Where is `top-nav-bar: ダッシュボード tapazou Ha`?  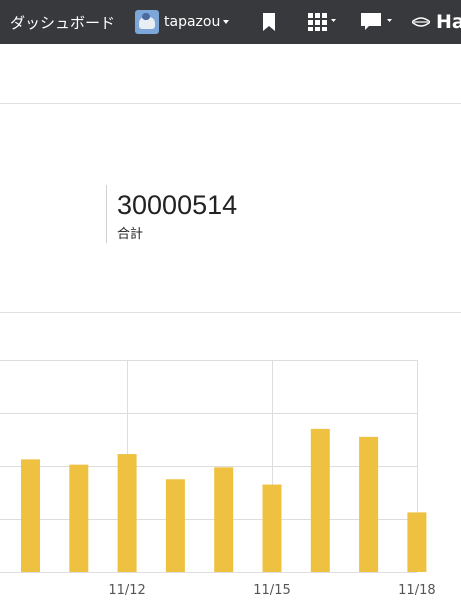 top-nav-bar: ダッシュボード tapazou Ha is located at coordinates (230, 22).